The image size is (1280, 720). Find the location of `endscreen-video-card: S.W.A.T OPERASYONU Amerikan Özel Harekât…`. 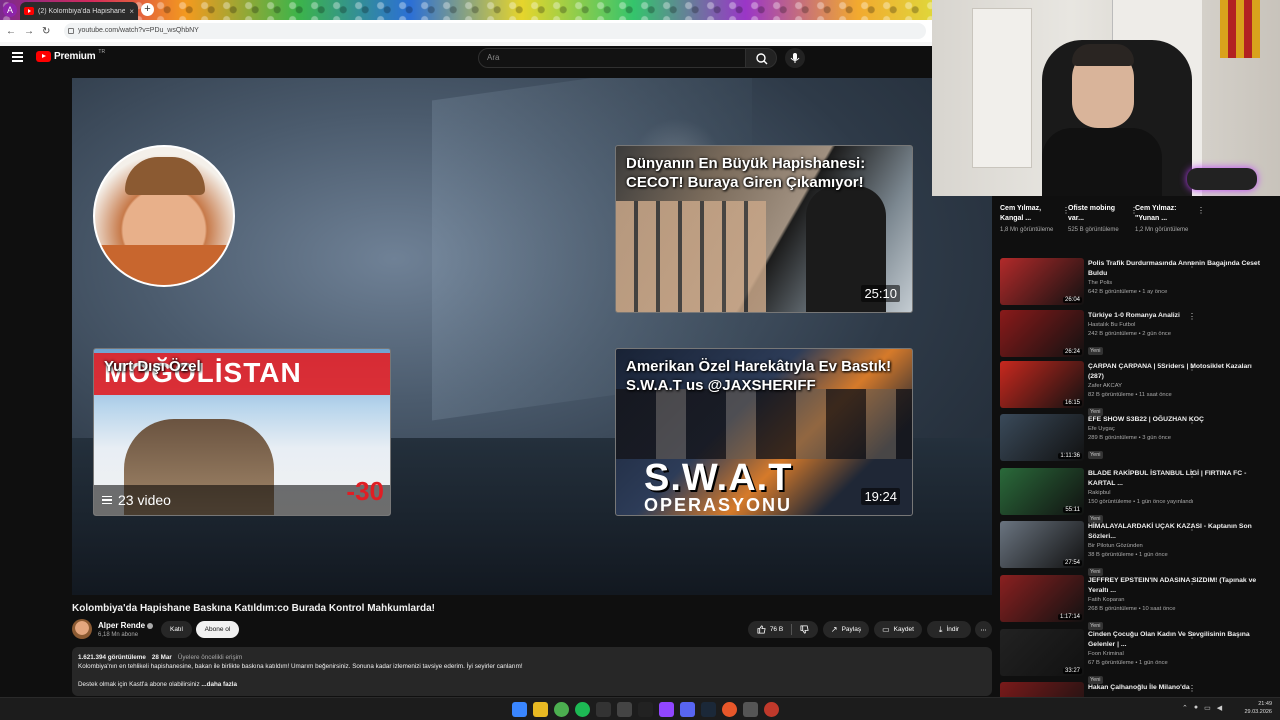

endscreen-video-card: S.W.A.T OPERASYONU Amerikan Özel Harekât… is located at coordinates (764, 432).